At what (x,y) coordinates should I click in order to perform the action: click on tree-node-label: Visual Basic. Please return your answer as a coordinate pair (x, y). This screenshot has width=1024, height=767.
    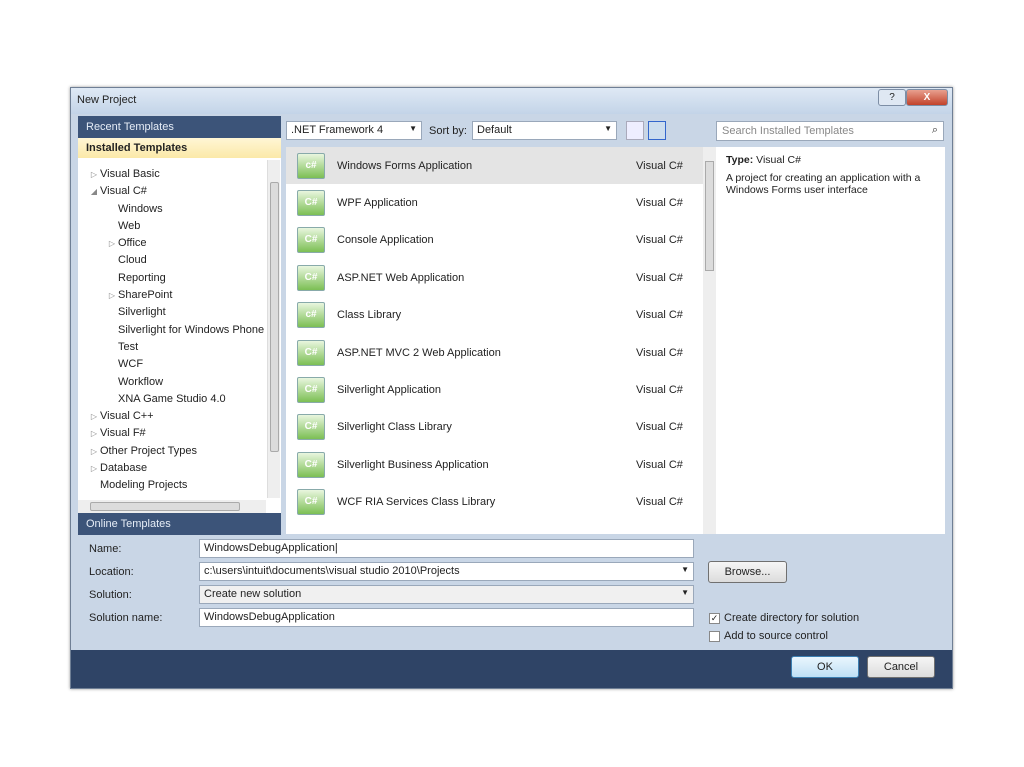
    Looking at the image, I should click on (130, 174).